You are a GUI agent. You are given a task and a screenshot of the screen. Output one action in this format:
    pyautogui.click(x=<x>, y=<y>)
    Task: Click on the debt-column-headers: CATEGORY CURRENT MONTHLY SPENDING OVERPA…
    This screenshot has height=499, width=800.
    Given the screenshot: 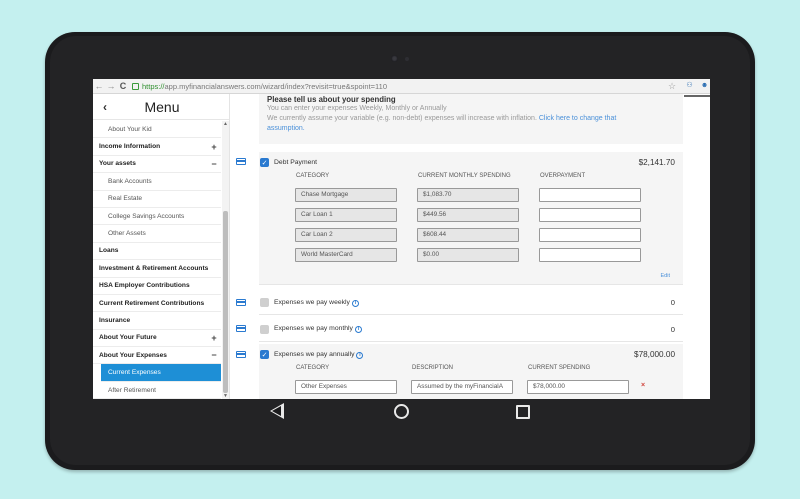 What is the action you would take?
    pyautogui.click(x=471, y=179)
    